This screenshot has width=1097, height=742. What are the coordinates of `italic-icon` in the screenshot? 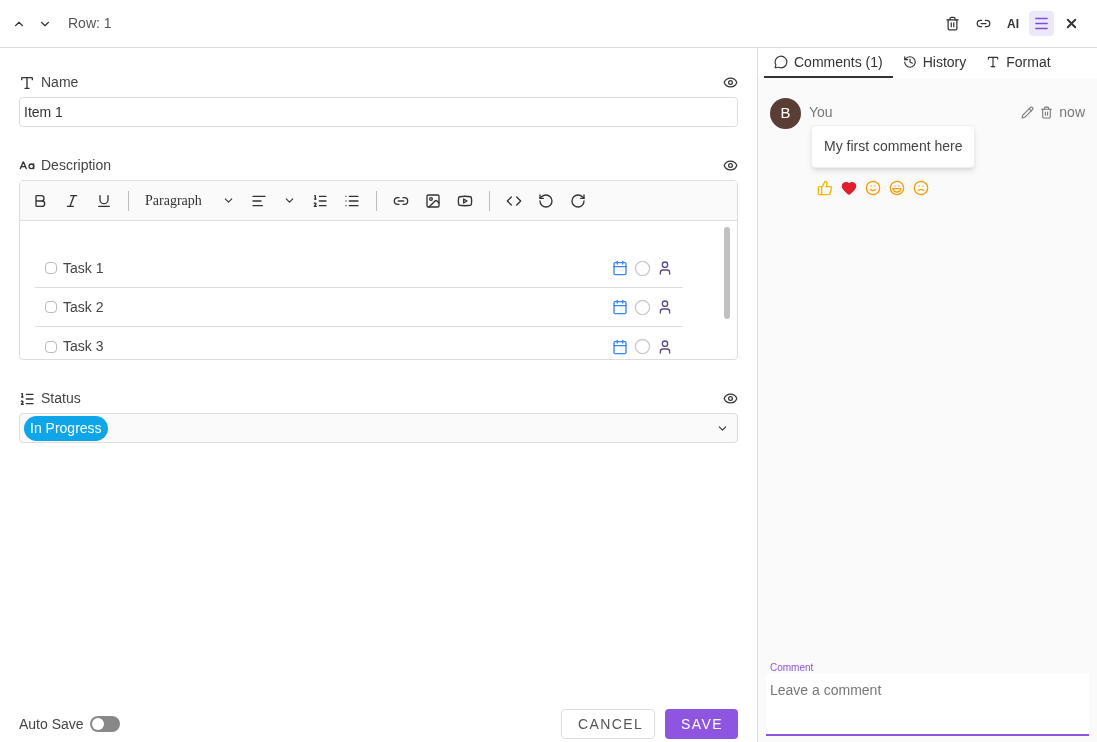 It's located at (72, 200).